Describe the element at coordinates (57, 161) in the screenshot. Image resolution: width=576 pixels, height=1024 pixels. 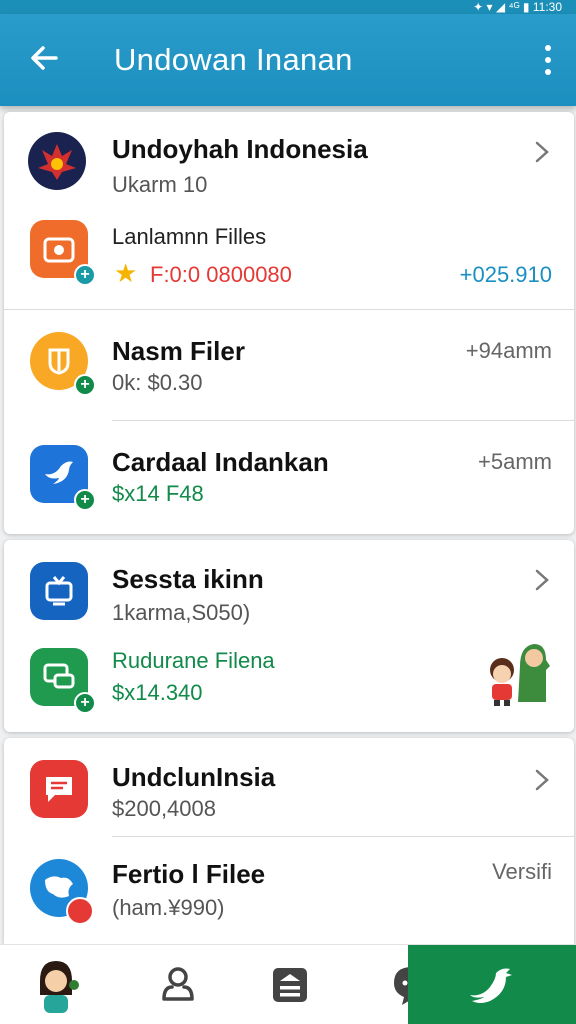
I see `emblem-icon` at that location.